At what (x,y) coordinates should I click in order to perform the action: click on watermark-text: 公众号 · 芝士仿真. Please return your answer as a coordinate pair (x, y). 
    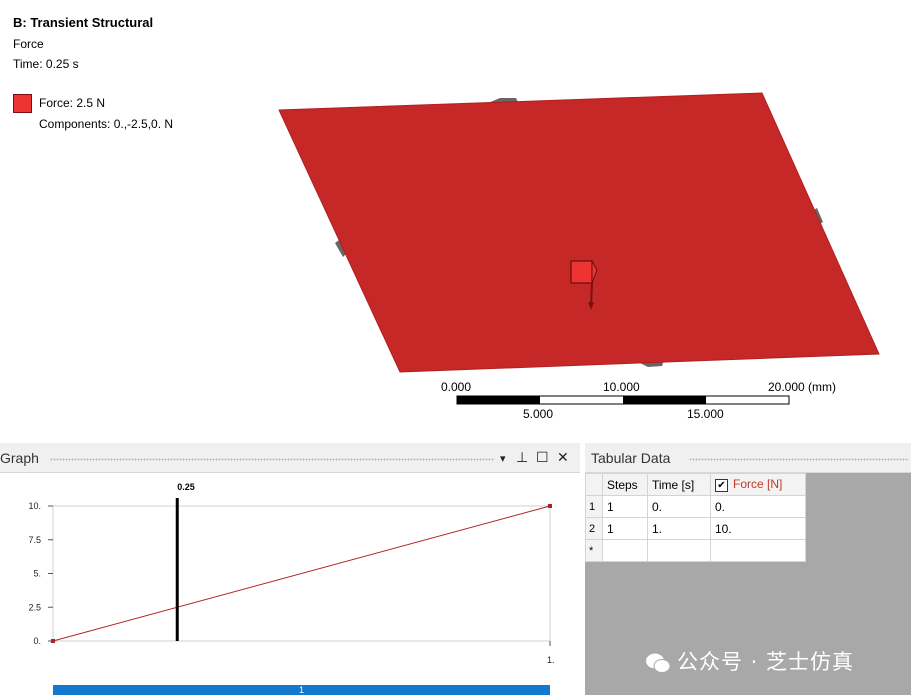
    Looking at the image, I should click on (766, 662).